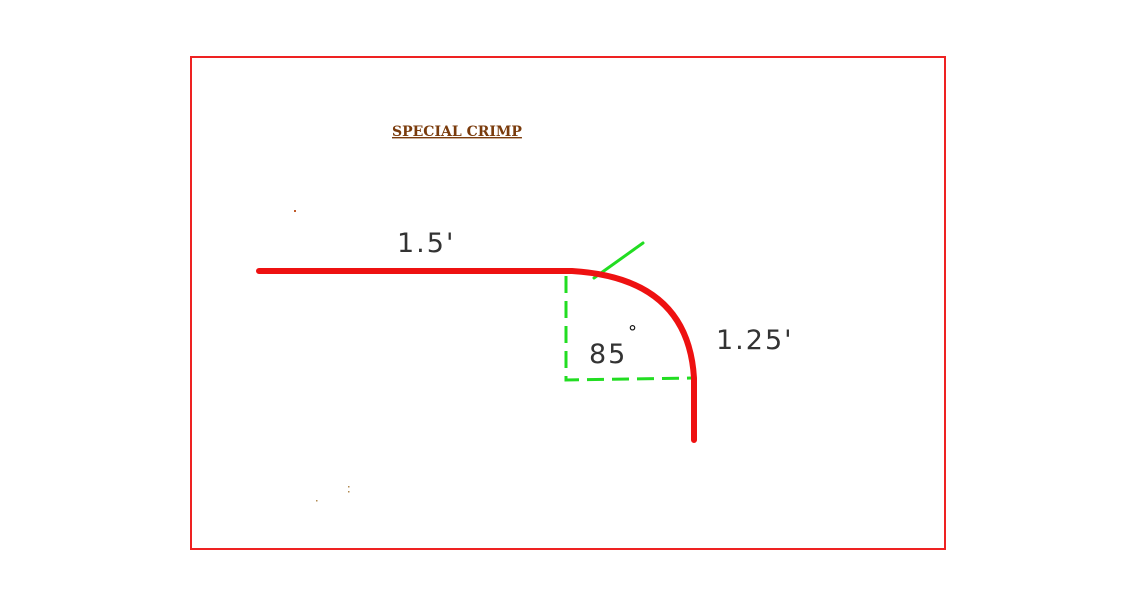 The width and height of the screenshot is (1138, 607). I want to click on top-length-label: 1.5', so click(426, 243).